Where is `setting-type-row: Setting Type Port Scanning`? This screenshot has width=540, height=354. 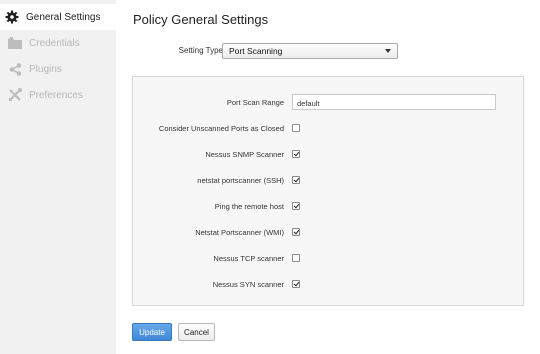
setting-type-row: Setting Type Port Scanning is located at coordinates (328, 51).